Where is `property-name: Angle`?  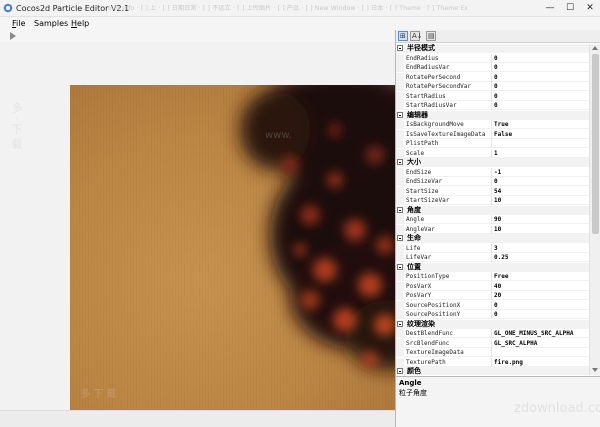 property-name: Angle is located at coordinates (415, 219).